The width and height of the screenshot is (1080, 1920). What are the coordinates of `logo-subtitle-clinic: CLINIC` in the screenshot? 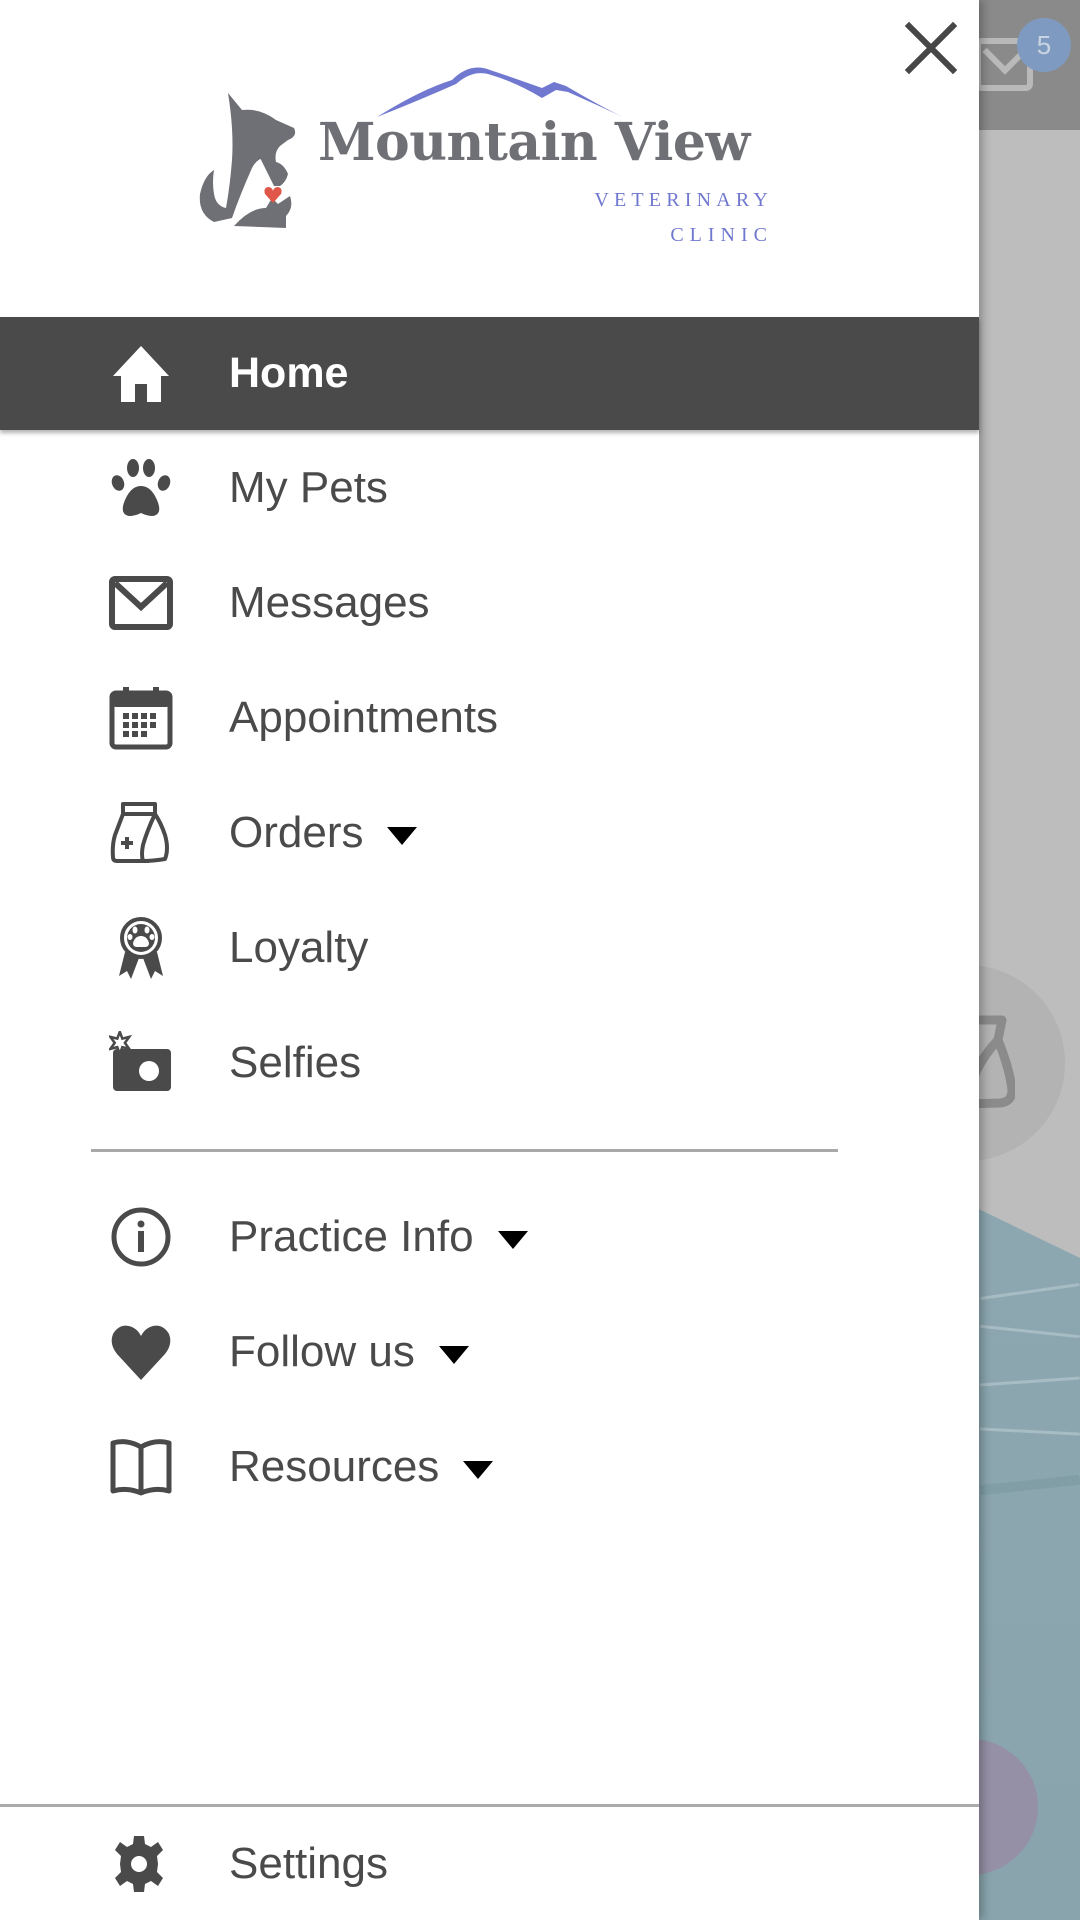 It's located at (721, 235).